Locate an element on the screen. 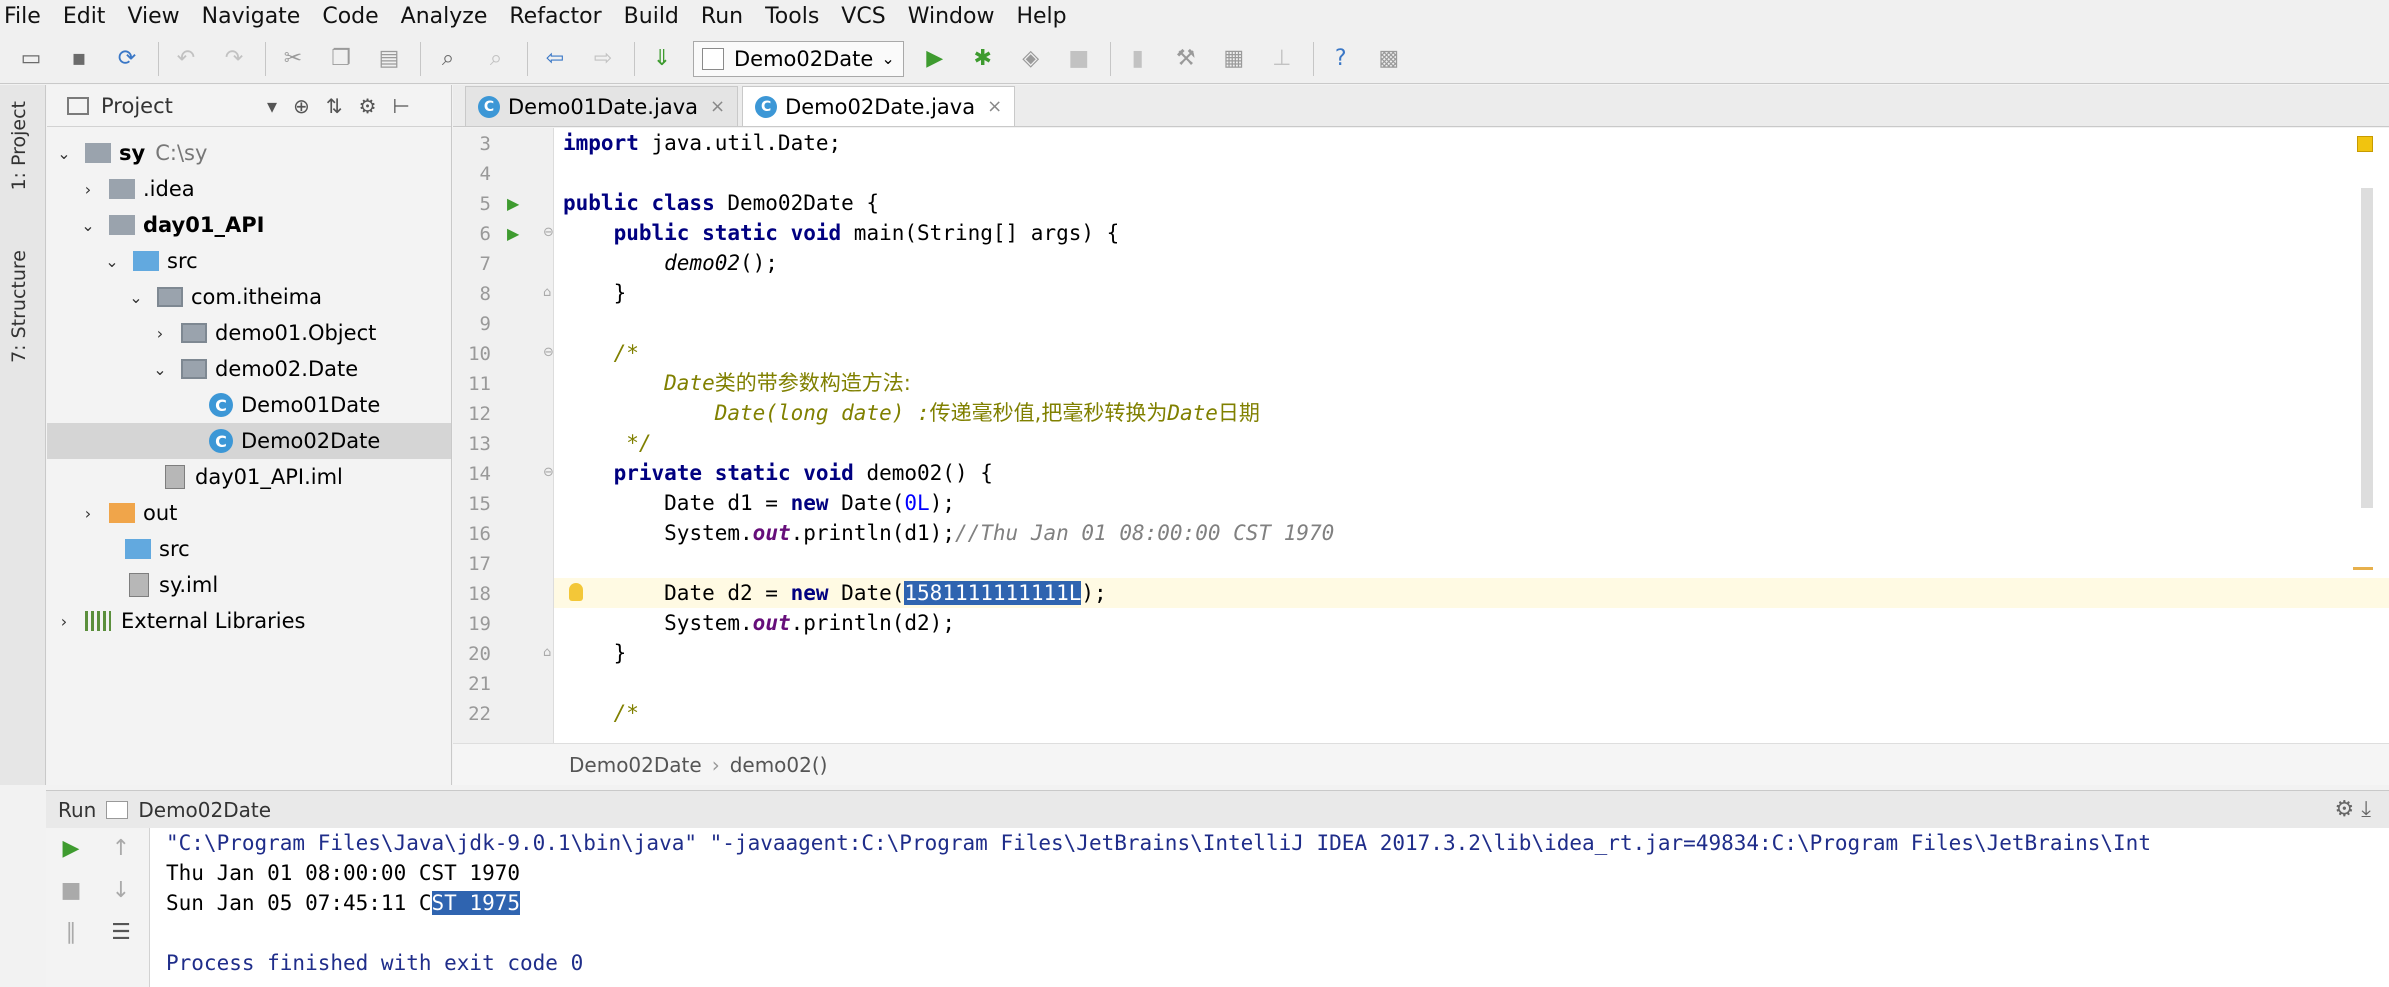  menu-tools: Tools is located at coordinates (791, 17).